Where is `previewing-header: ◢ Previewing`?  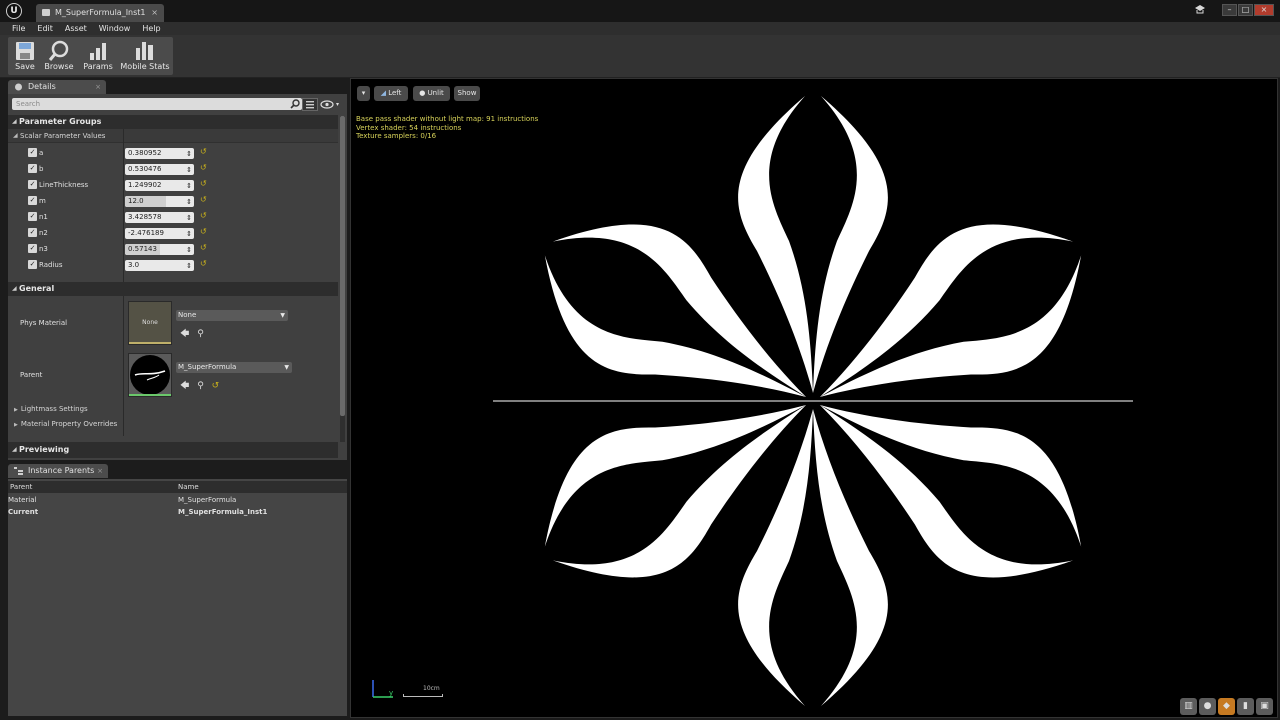 previewing-header: ◢ Previewing is located at coordinates (173, 450).